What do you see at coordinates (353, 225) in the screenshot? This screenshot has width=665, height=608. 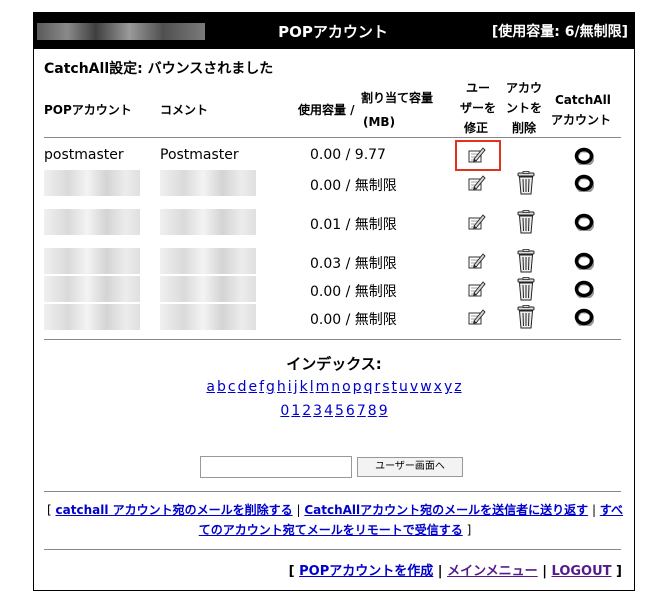 I see `usage-value: 0.01 / 無制限` at bounding box center [353, 225].